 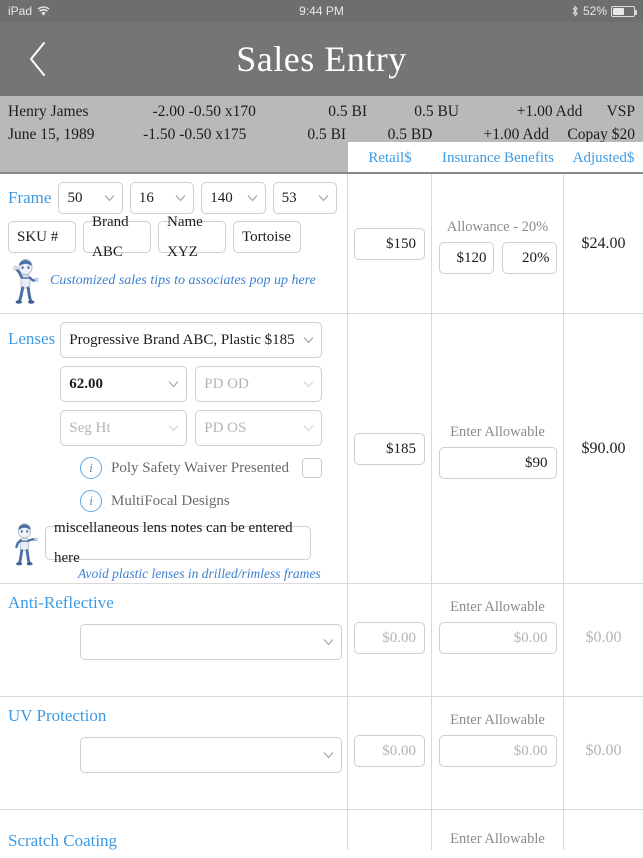 What do you see at coordinates (624, 11) in the screenshot?
I see `battery-icon` at bounding box center [624, 11].